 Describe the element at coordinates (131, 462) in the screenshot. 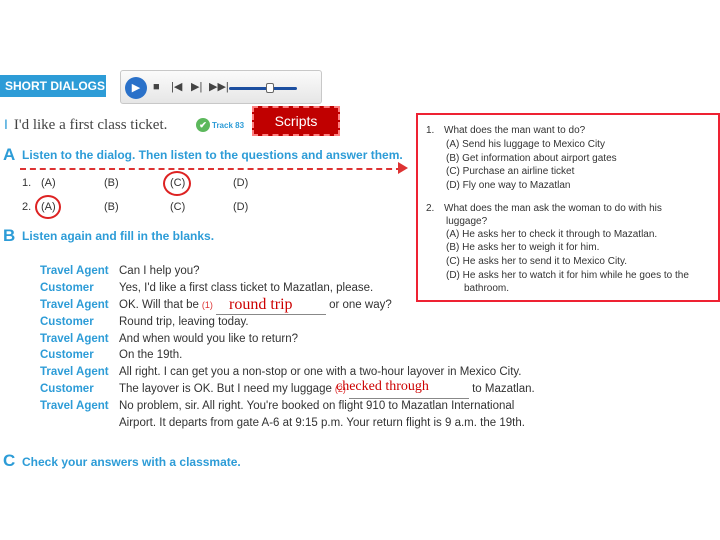

I see `section-c-instruction: Check your answers with a classmate.` at that location.